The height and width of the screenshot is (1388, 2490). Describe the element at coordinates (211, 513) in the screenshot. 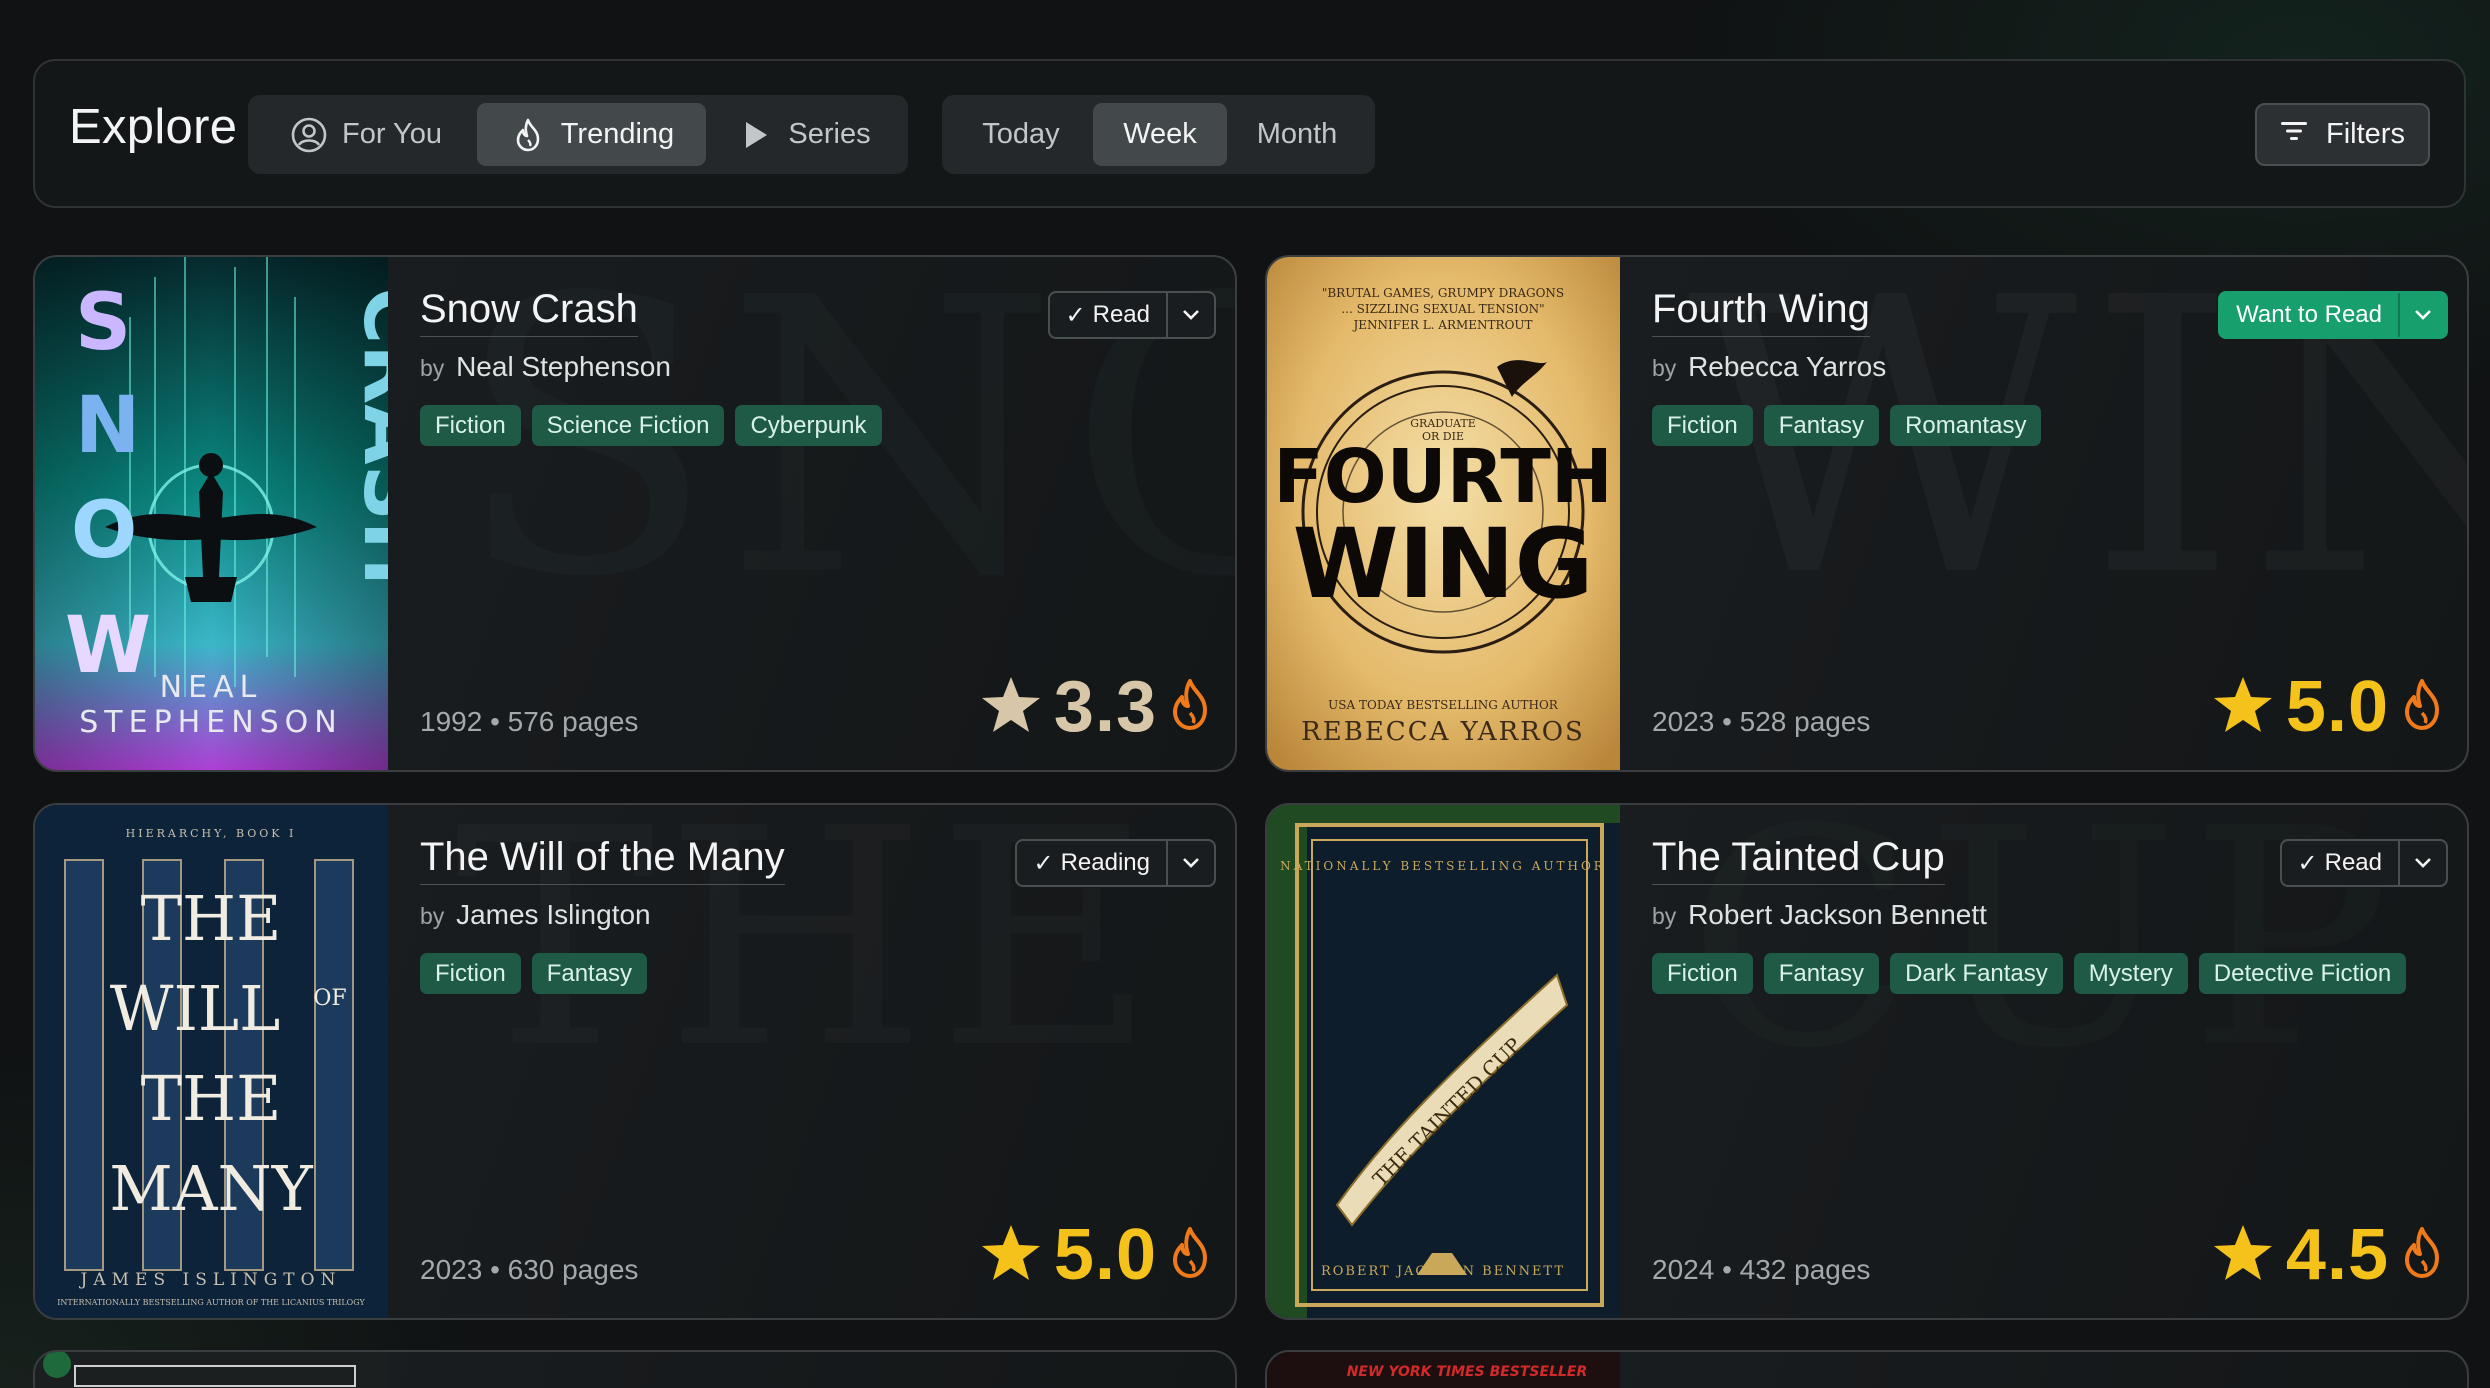

I see `book-cover: S N O W CRASH NEAL STEPHENSON` at that location.